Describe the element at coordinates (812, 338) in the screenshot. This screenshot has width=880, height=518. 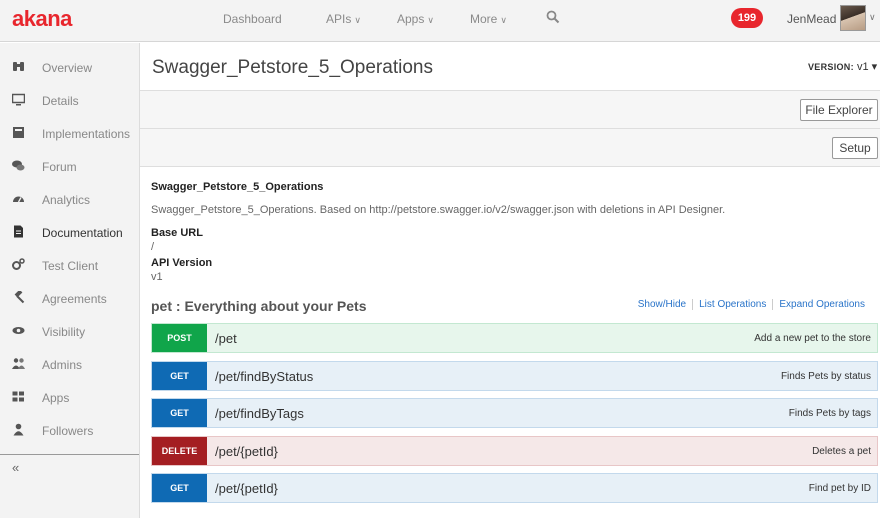
I see `operation-summary: Add a new pet to the store` at that location.